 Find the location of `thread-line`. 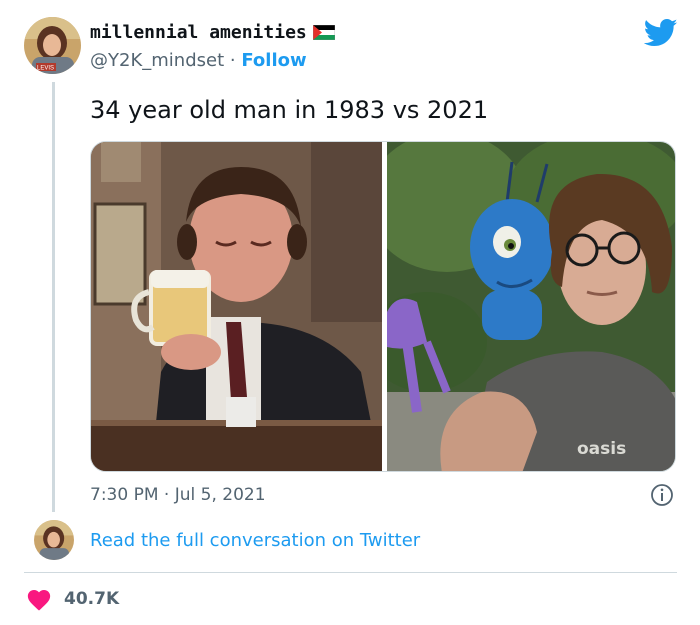

thread-line is located at coordinates (53, 297).